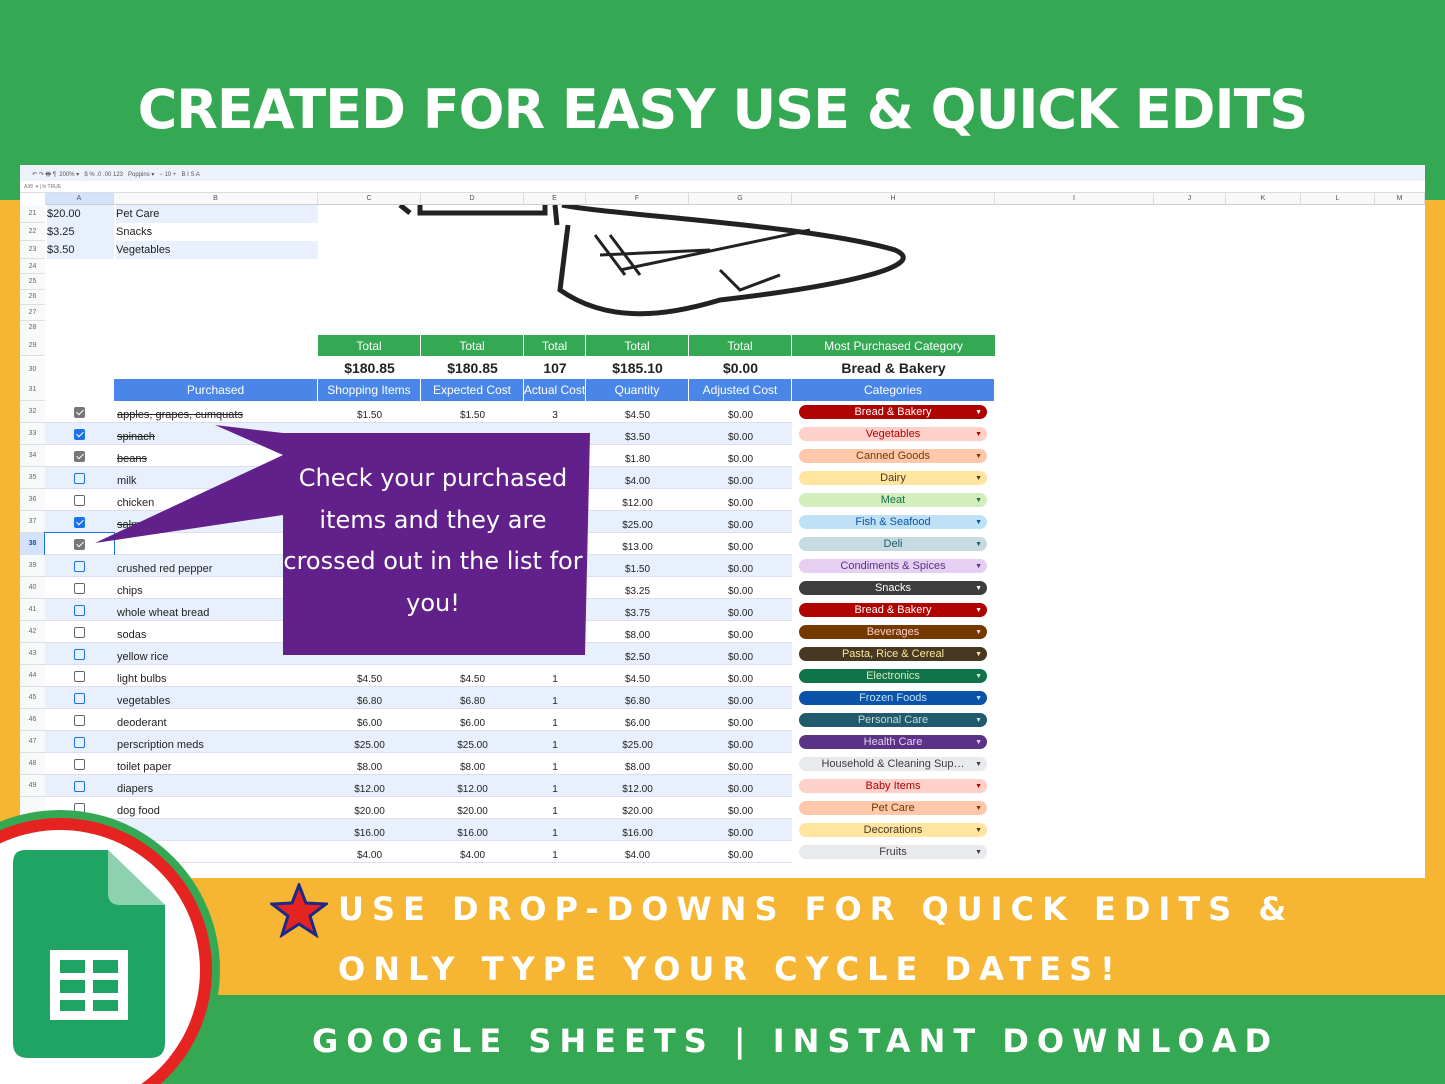 This screenshot has width=1445, height=1084. I want to click on category-dropdown: Health Care ▼, so click(893, 742).